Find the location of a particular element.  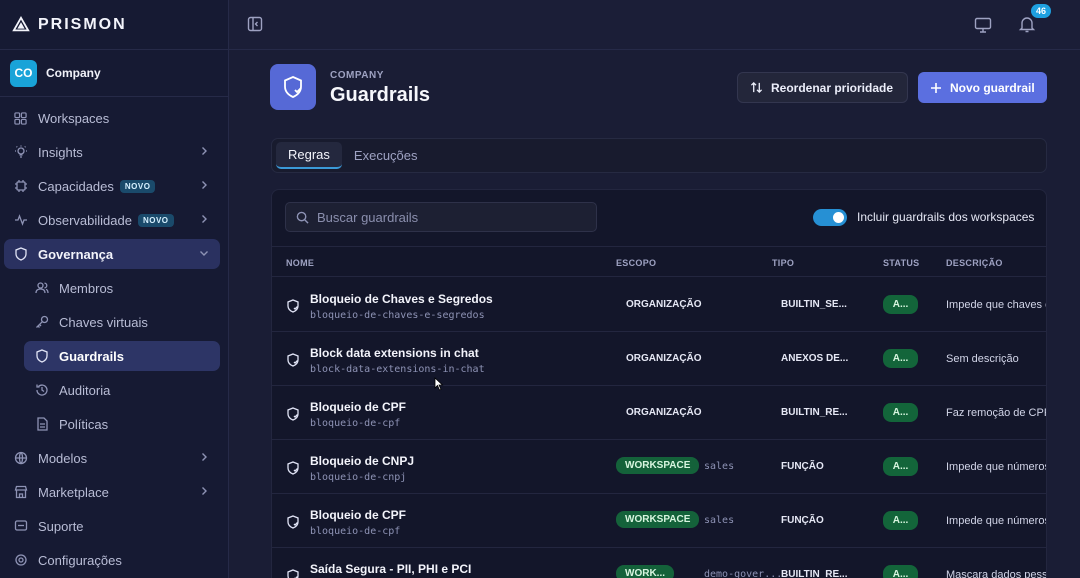

plus-icon is located at coordinates (936, 87).